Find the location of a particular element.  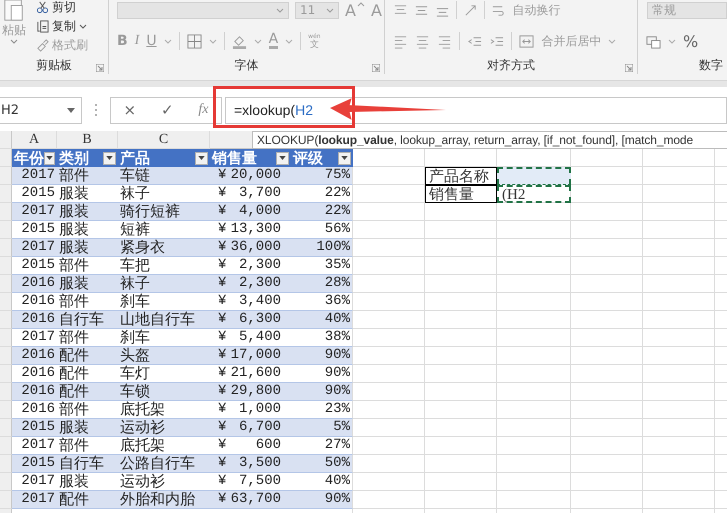

table-cell: 自行车 is located at coordinates (87, 464).